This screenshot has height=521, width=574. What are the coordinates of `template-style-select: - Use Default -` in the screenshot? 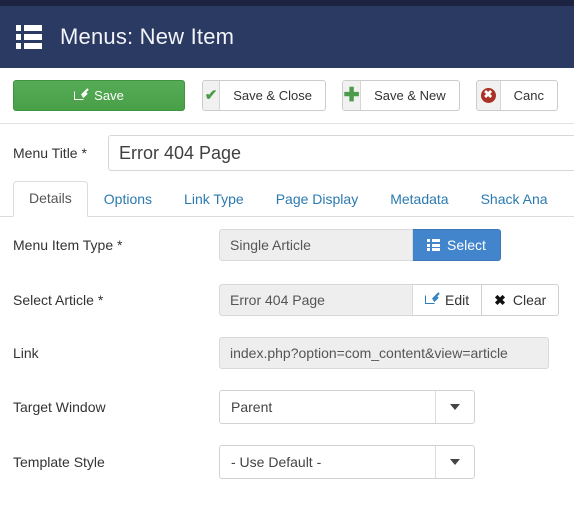 It's located at (347, 461).